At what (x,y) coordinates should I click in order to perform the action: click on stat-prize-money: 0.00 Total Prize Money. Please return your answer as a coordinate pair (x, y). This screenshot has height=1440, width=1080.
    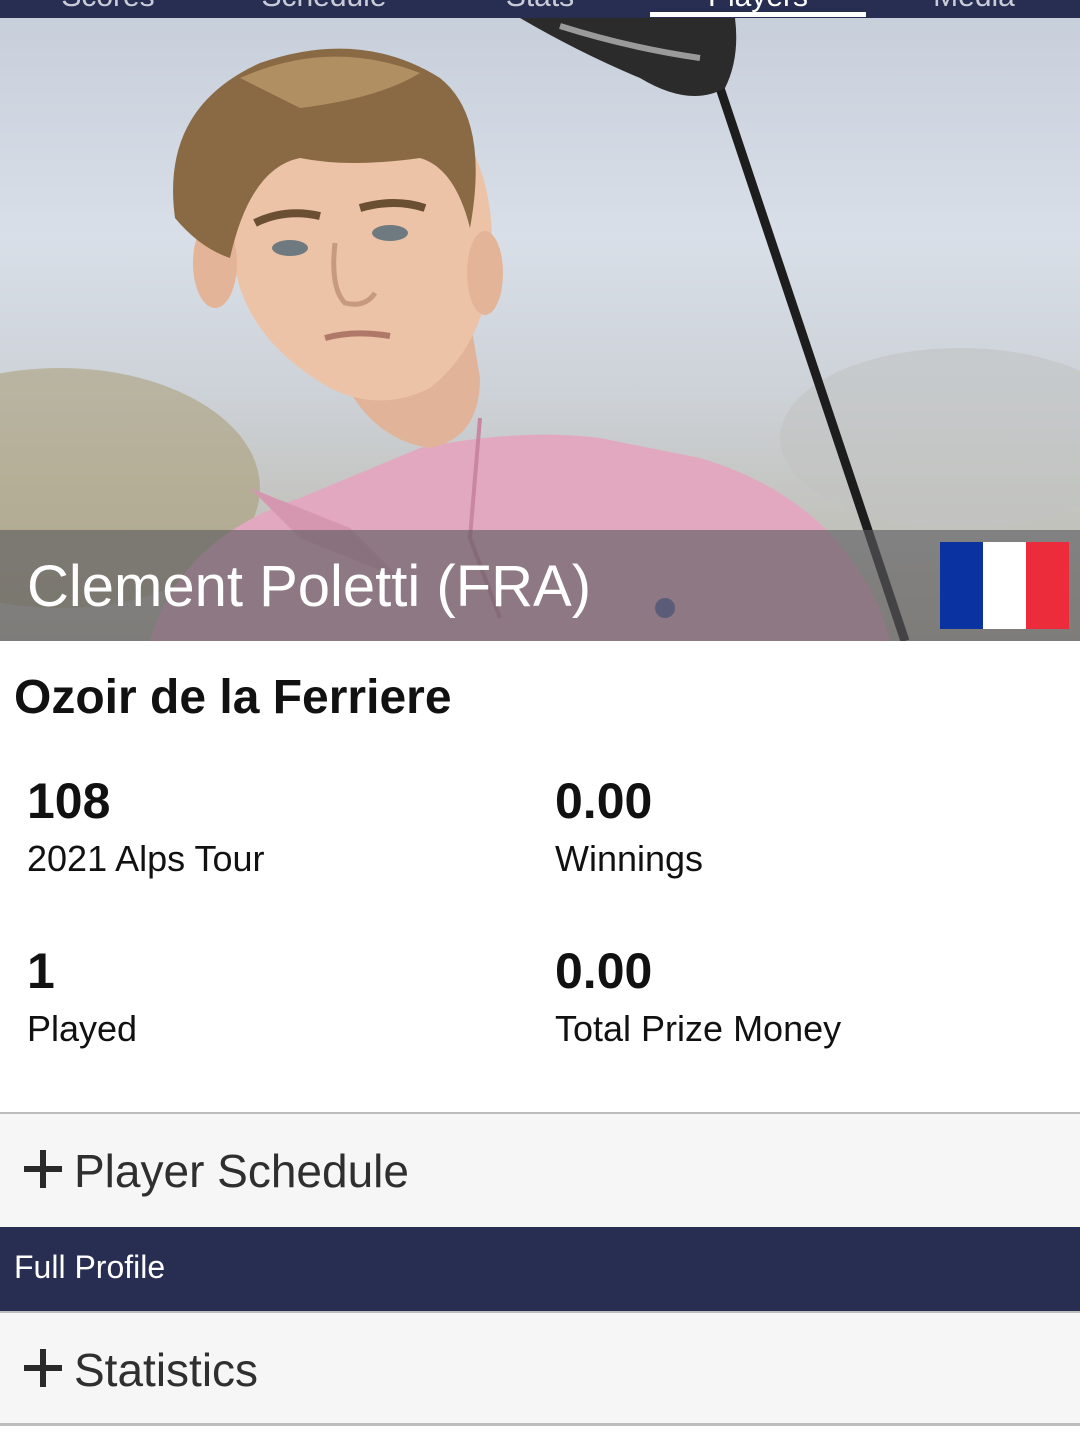
    Looking at the image, I should click on (698, 997).